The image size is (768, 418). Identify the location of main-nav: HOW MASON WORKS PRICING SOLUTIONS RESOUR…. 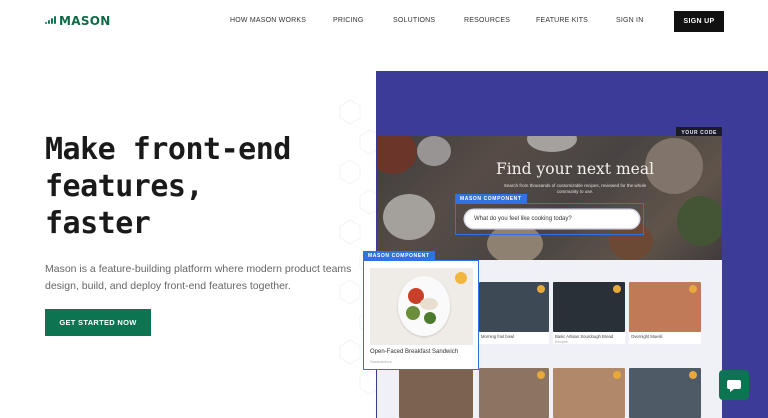
(436, 20).